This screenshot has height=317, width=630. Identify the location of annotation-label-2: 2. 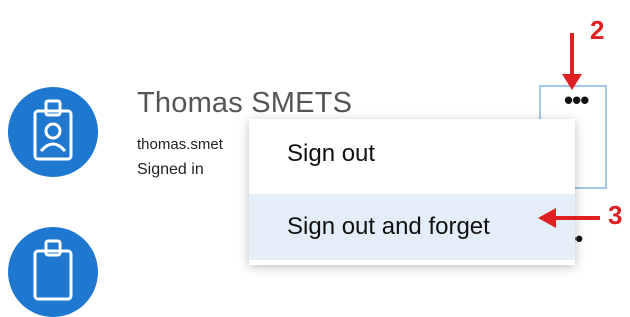
(597, 30).